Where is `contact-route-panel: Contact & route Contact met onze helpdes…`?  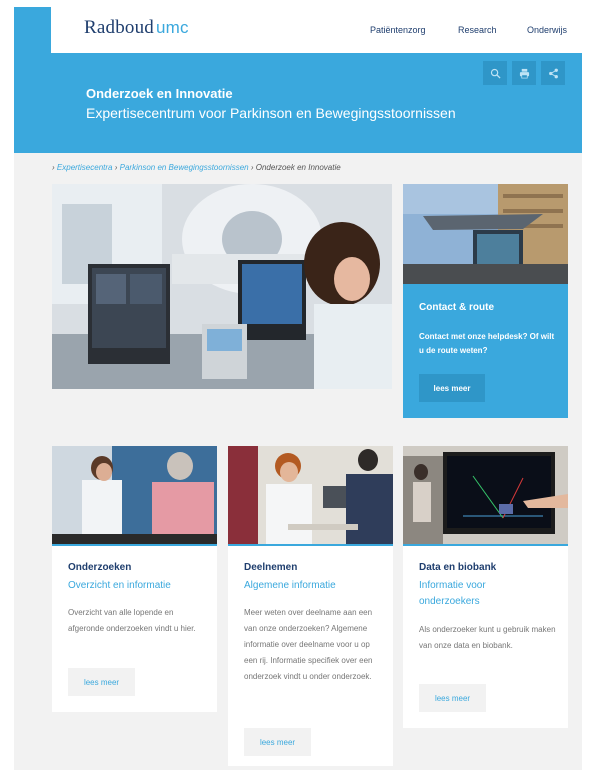
contact-route-panel: Contact & route Contact met onze helpdes… is located at coordinates (485, 351).